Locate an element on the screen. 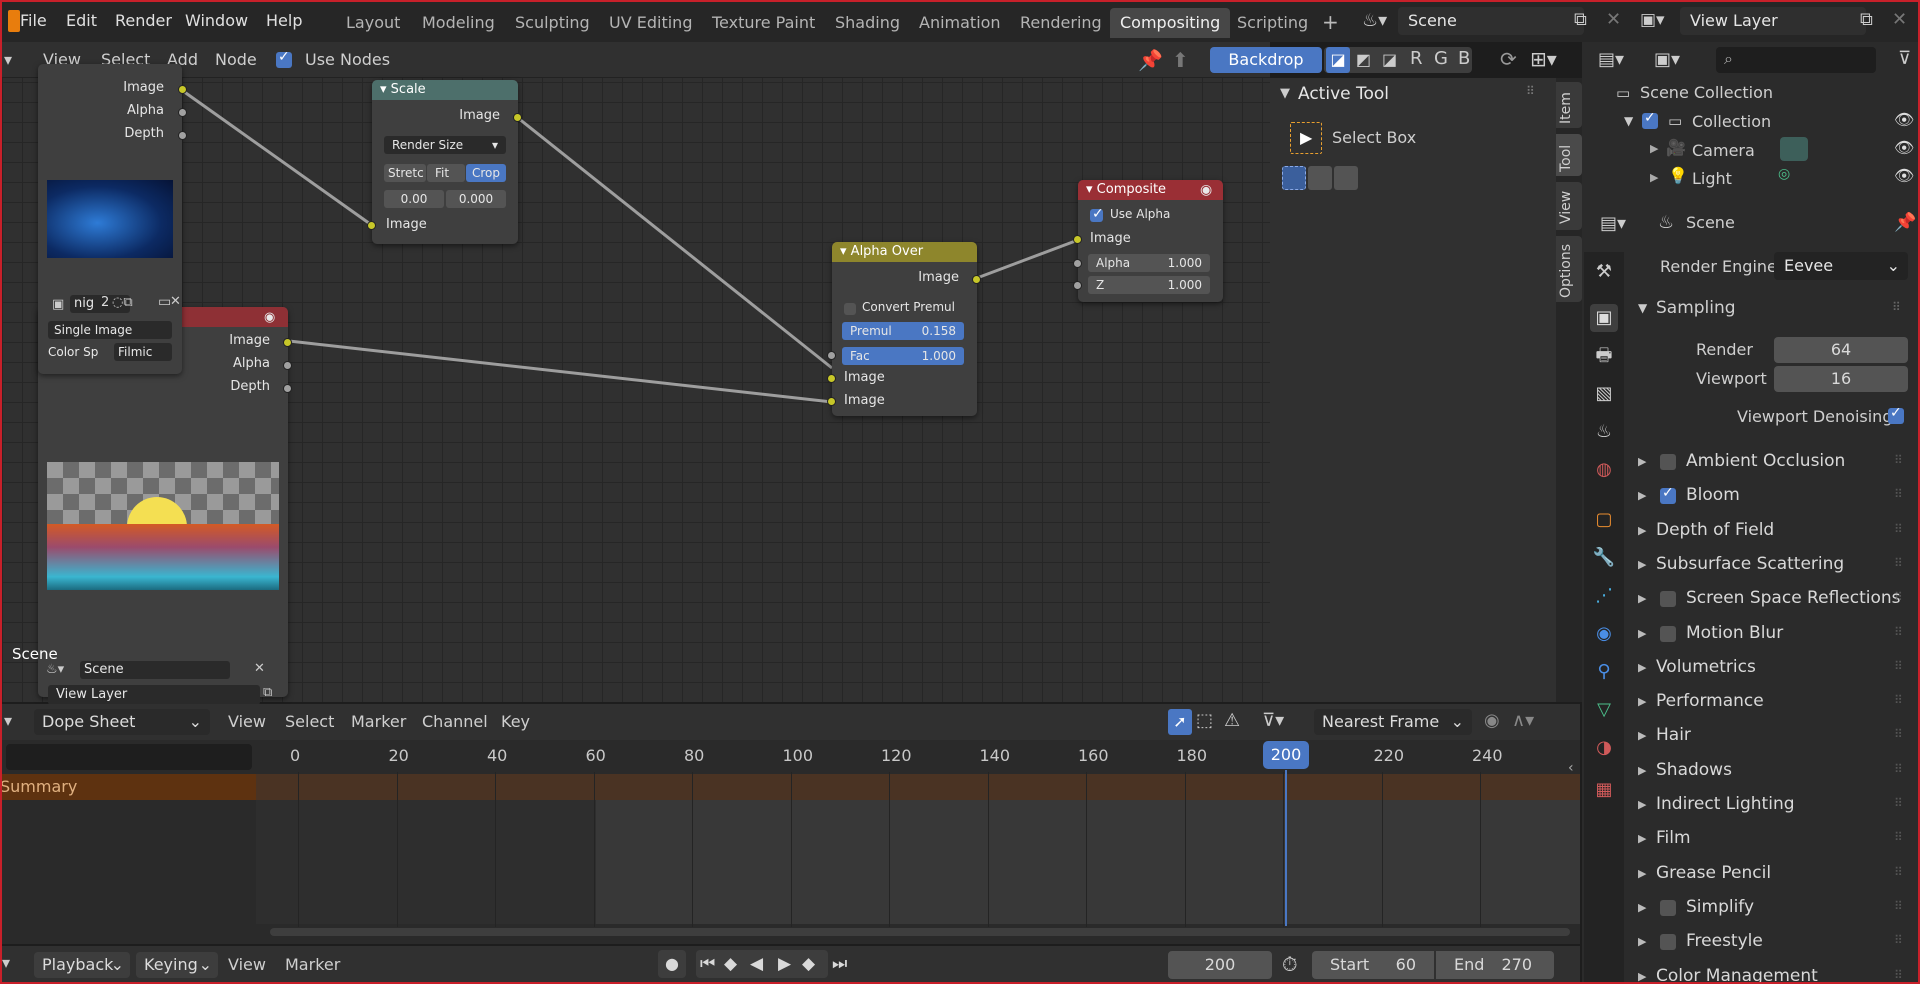 The image size is (1920, 984). timeline-editor-icon: ▾ is located at coordinates (6, 962).